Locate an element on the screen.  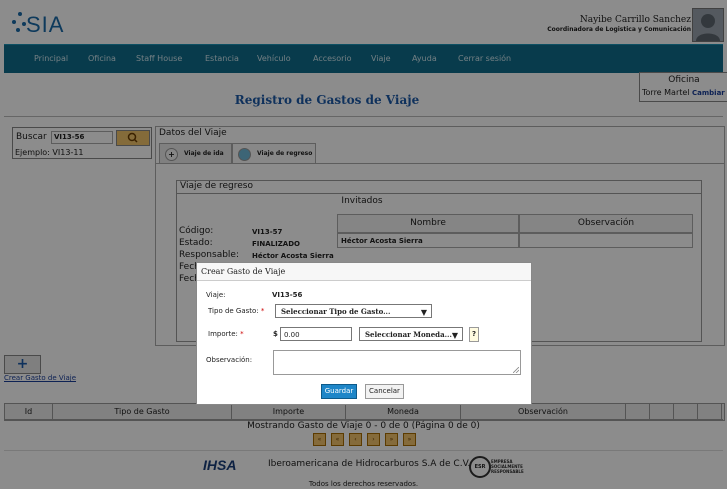
dialog-titlebar: Crear Gasto de Viaje is located at coordinates (364, 272).